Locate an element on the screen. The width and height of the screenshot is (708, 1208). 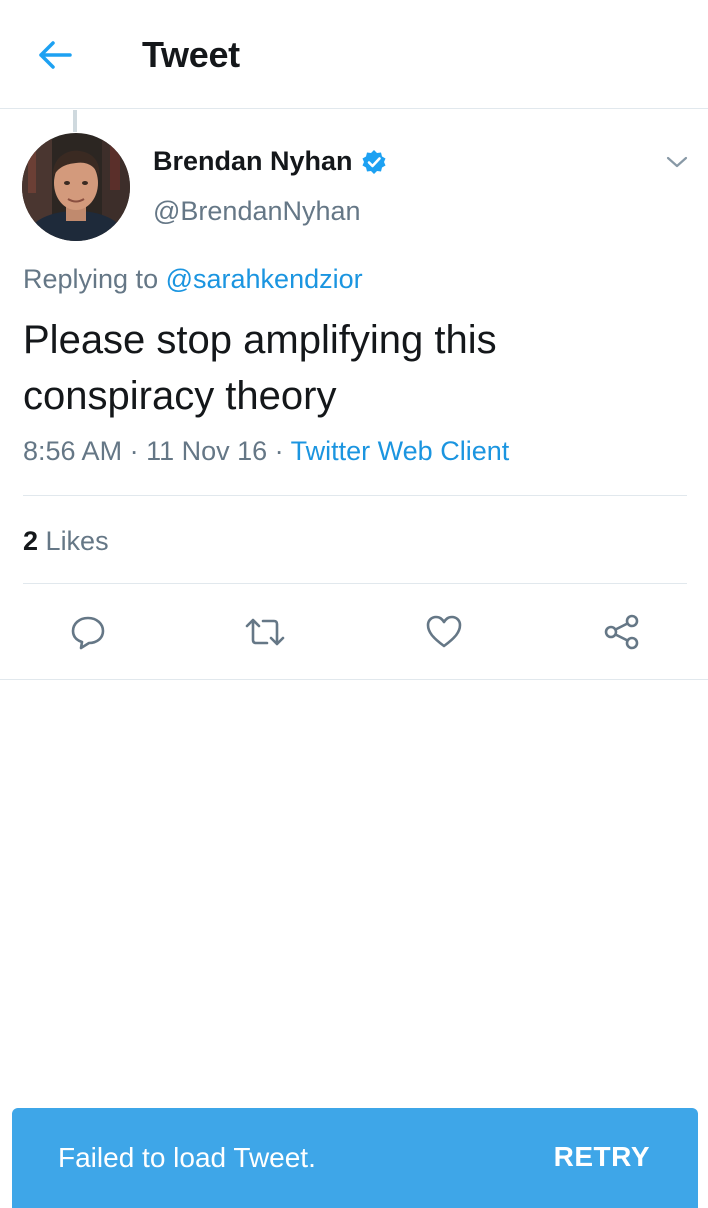
tweet-options-button is located at coordinates (677, 162).